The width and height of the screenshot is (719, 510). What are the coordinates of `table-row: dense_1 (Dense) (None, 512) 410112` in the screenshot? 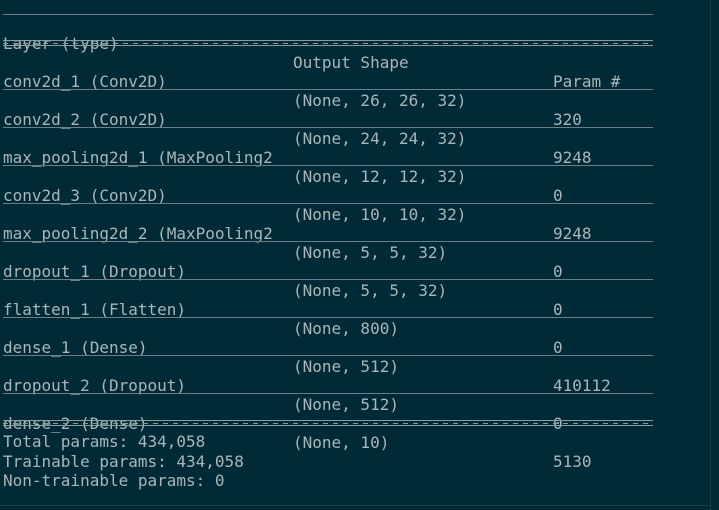 It's located at (353, 357).